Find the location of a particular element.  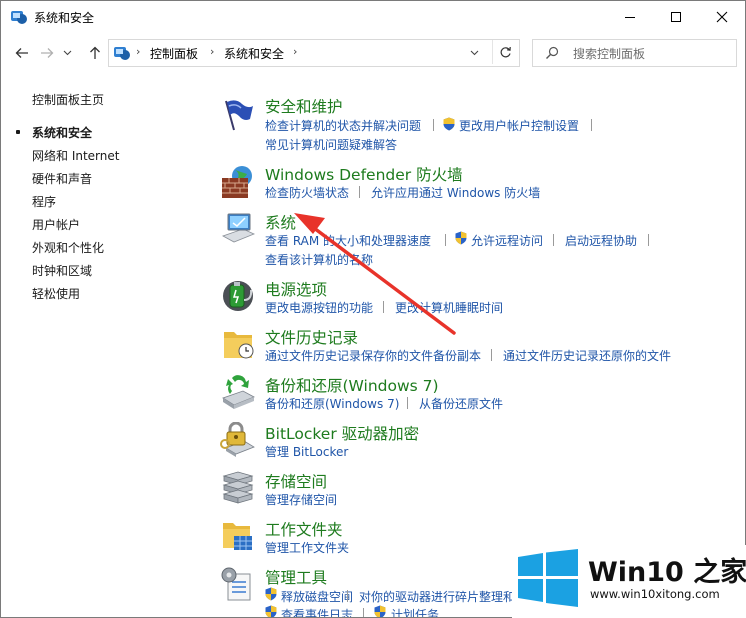

annotation-arrow is located at coordinates (375, 274).